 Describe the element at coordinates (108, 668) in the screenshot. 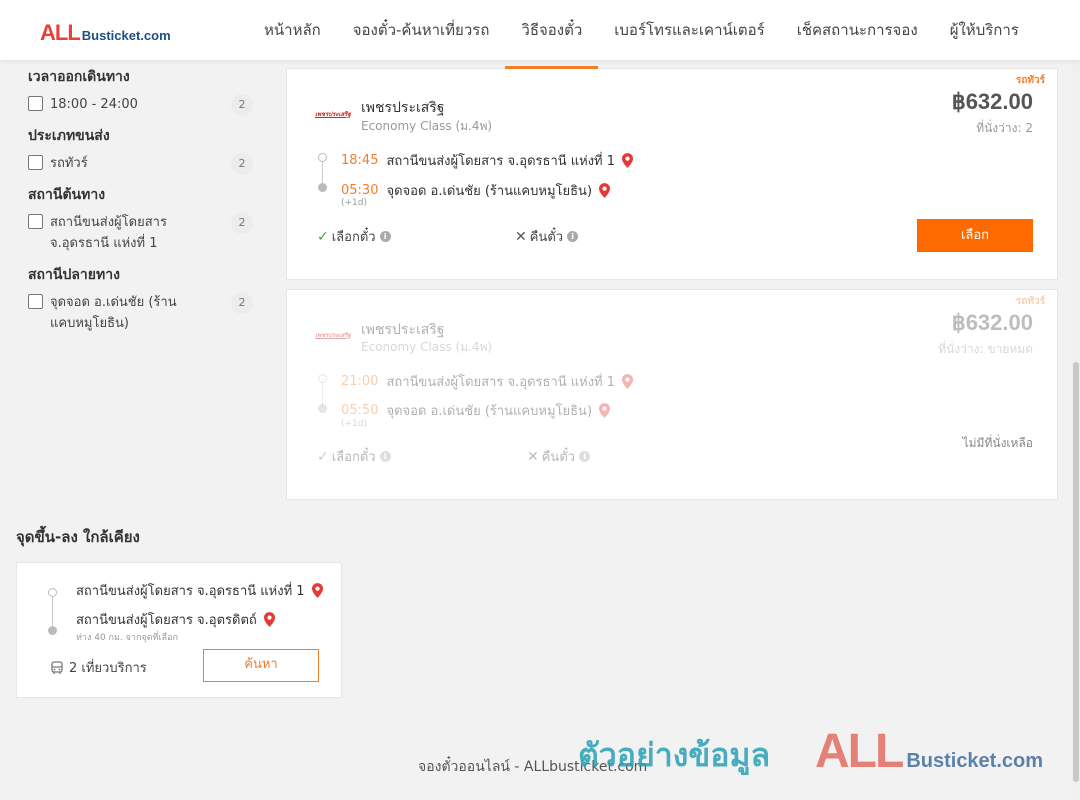

I see `nearby-trips-label: 2 เที่ยวบริการ` at that location.